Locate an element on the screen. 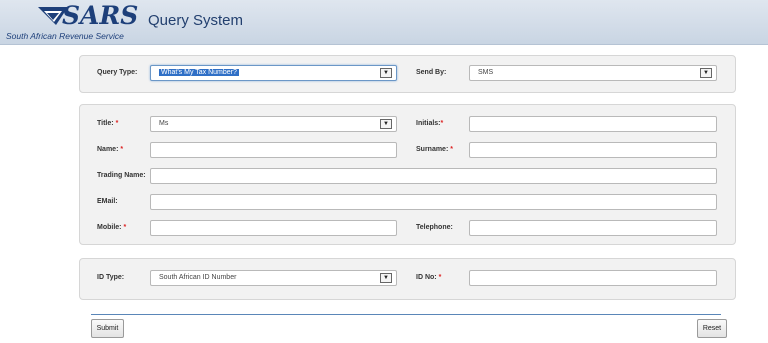 The width and height of the screenshot is (768, 343). email-field is located at coordinates (433, 202).